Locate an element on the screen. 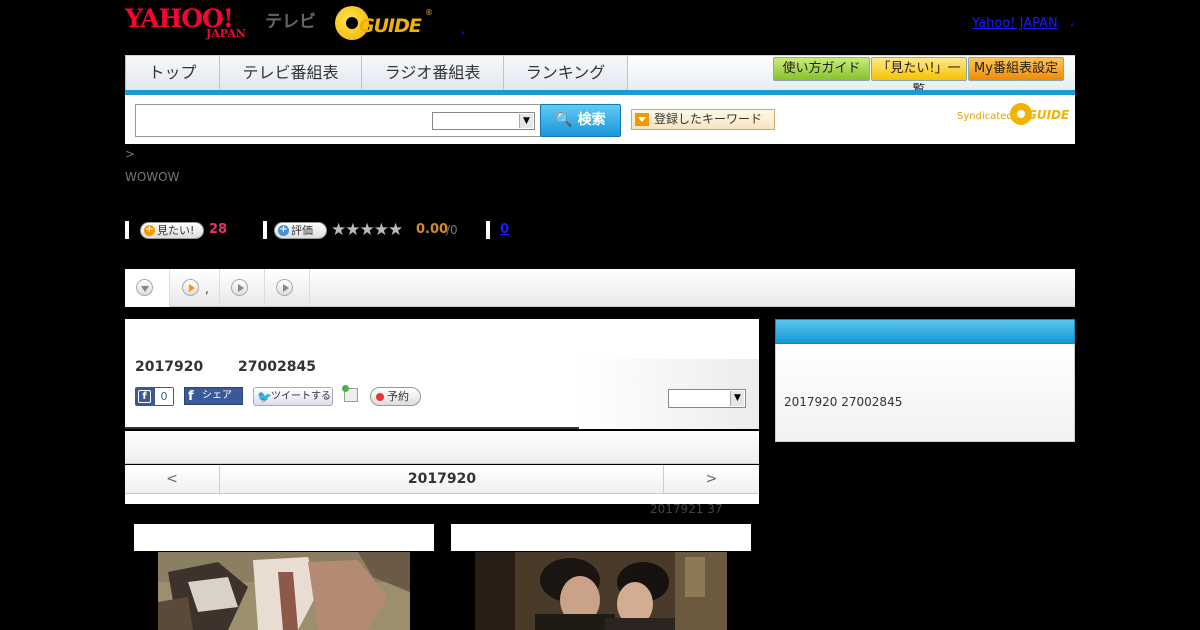 The width and height of the screenshot is (1200, 630). sidebar-program-info: 2017920 27002845 is located at coordinates (843, 402).